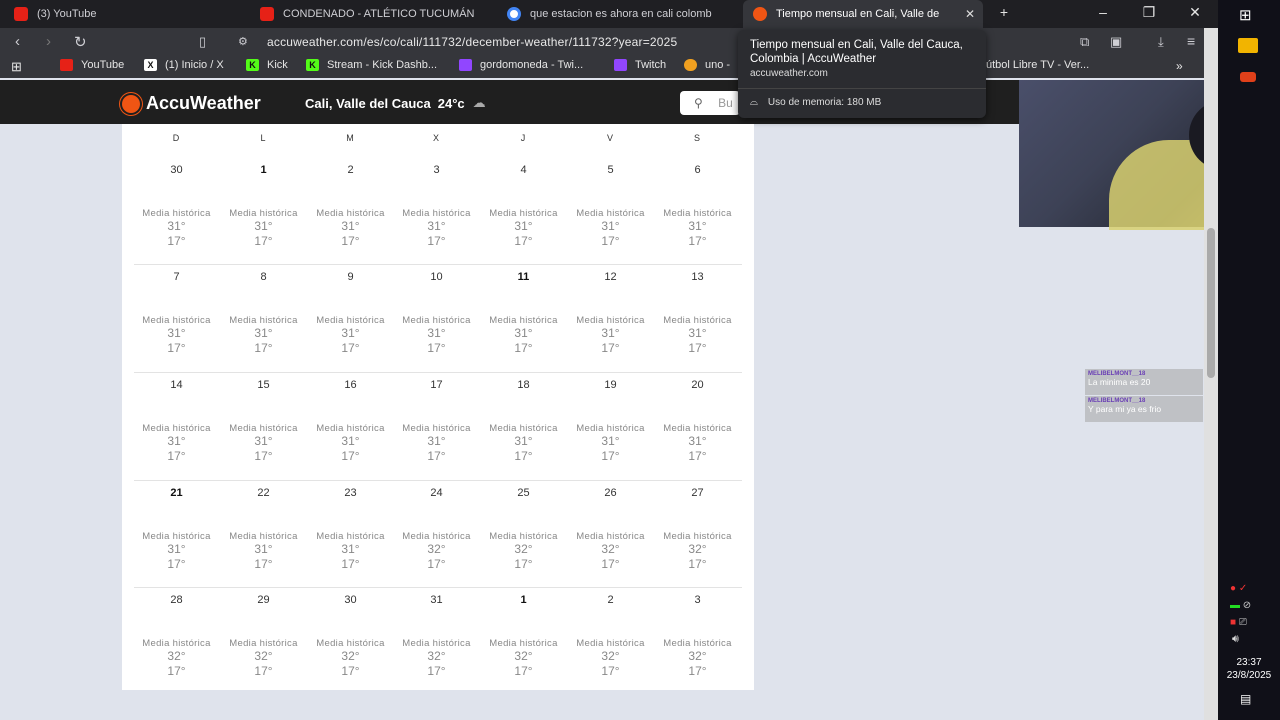 This screenshot has height=720, width=1280. I want to click on calendar-day: 12 Media histórica 31° 17°, so click(610, 313).